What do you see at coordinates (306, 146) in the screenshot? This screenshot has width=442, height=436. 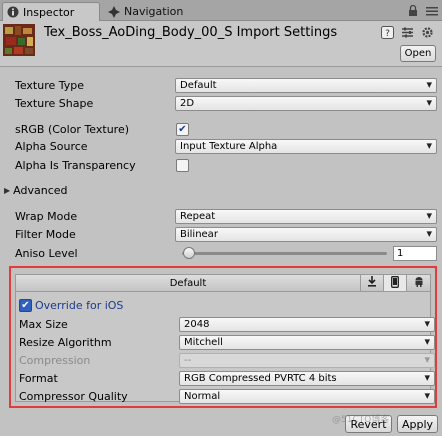 I see `alpha-source-dropdown: Input Texture Alpha ▾` at bounding box center [306, 146].